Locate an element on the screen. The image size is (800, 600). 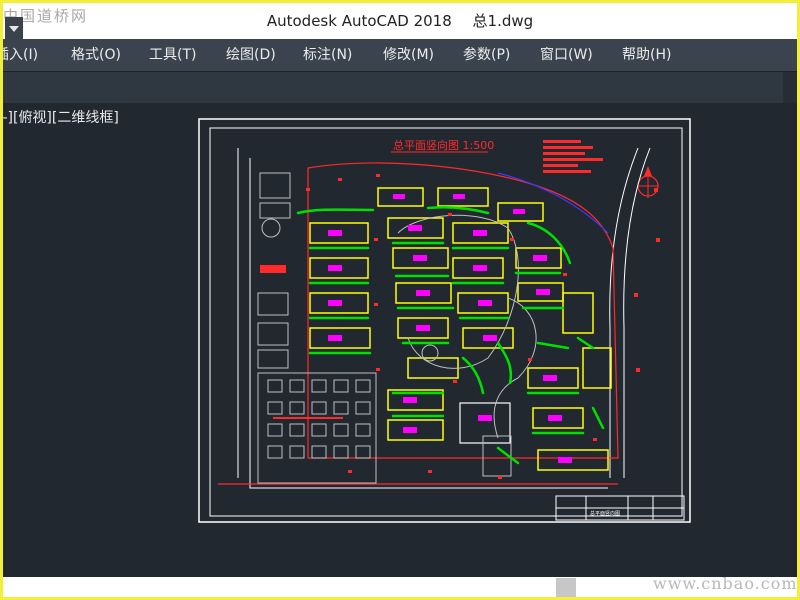
viewport-label: [-][俯视][二维线框] is located at coordinates (61, 117).